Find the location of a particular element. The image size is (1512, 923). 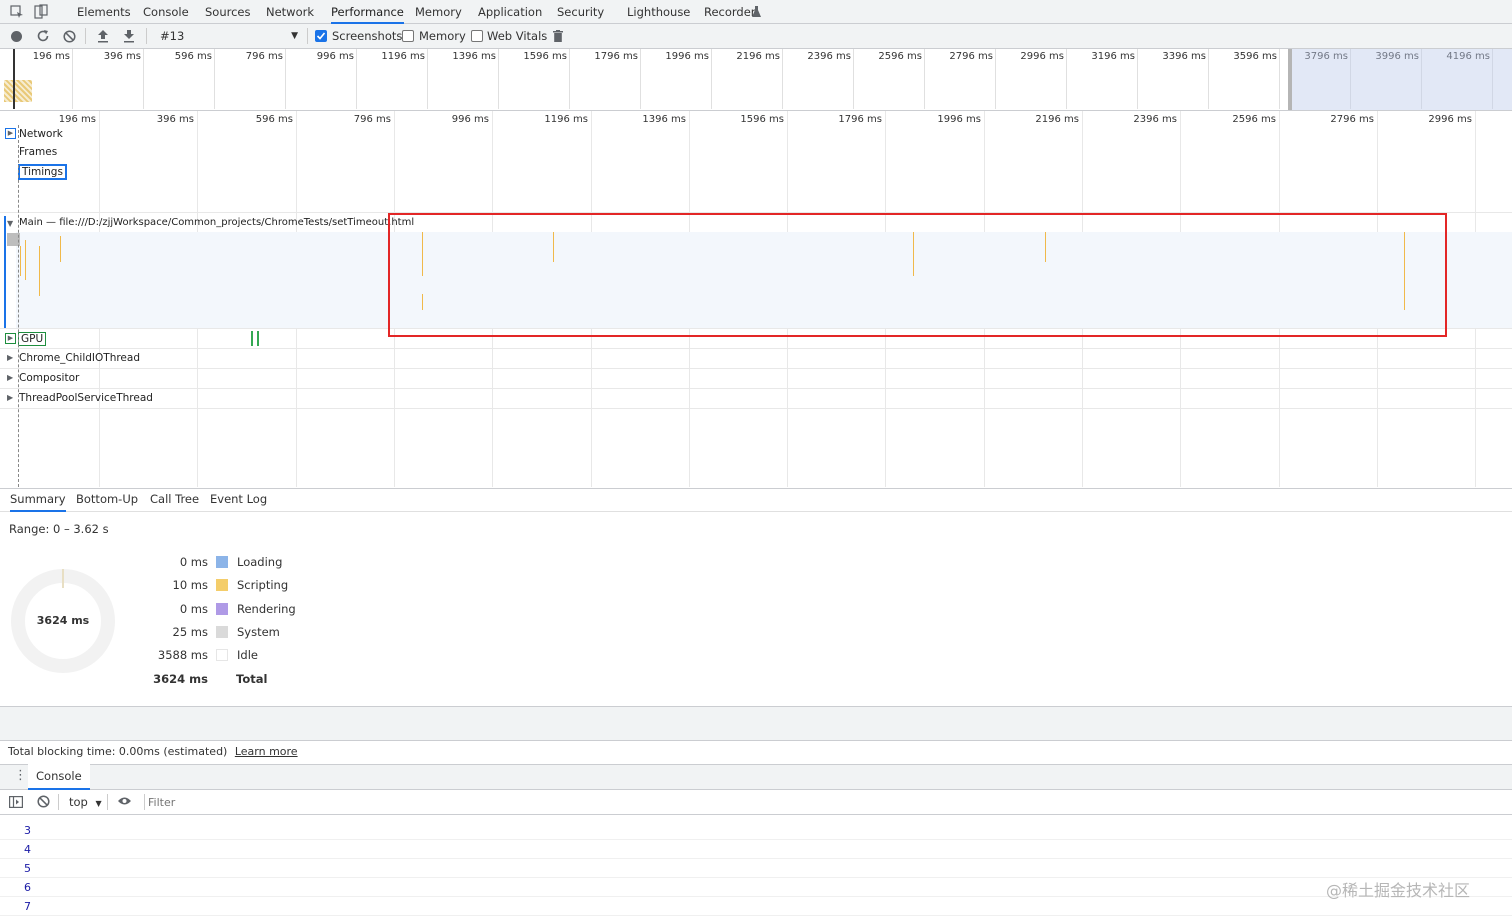

tab-recorder: Recorder is located at coordinates (730, 12).